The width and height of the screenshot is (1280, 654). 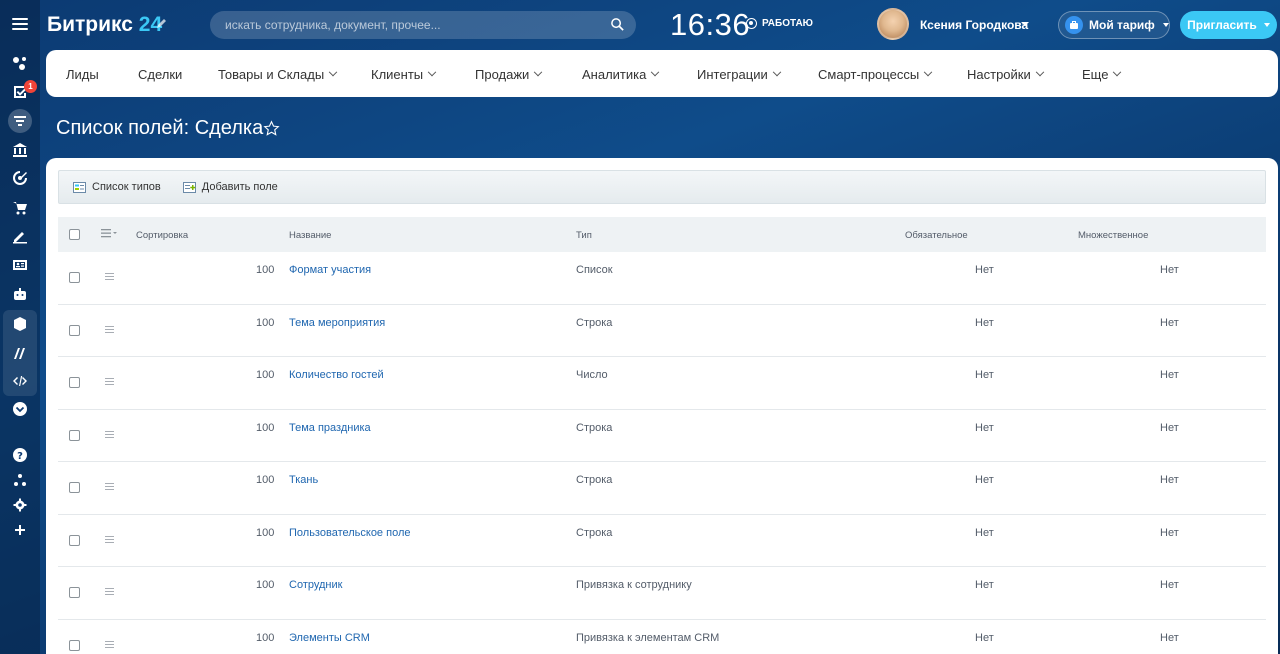 What do you see at coordinates (662, 436) in the screenshot?
I see `table-row: 100 Тема праздника Строка Нет Нет` at bounding box center [662, 436].